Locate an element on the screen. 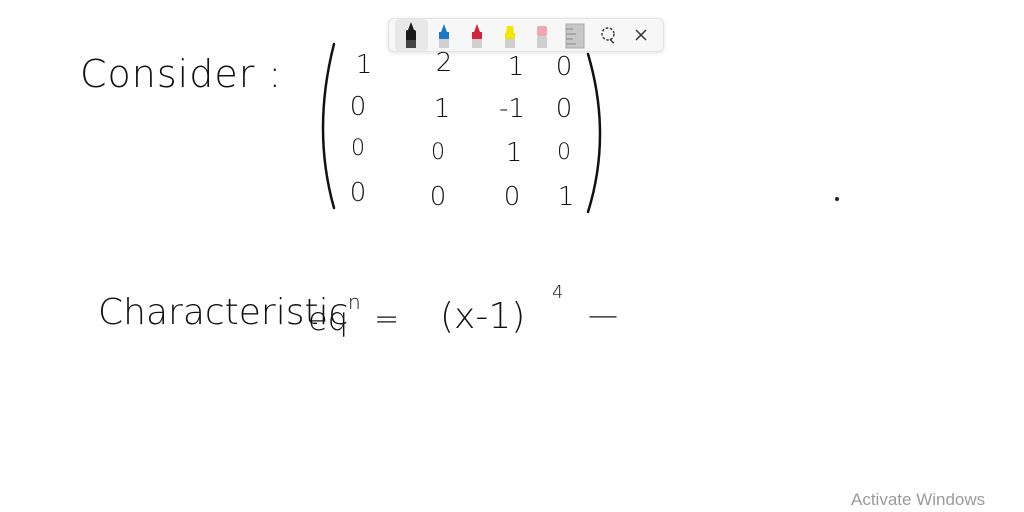 The width and height of the screenshot is (1024, 512). right-paren-icon is located at coordinates (594, 133).